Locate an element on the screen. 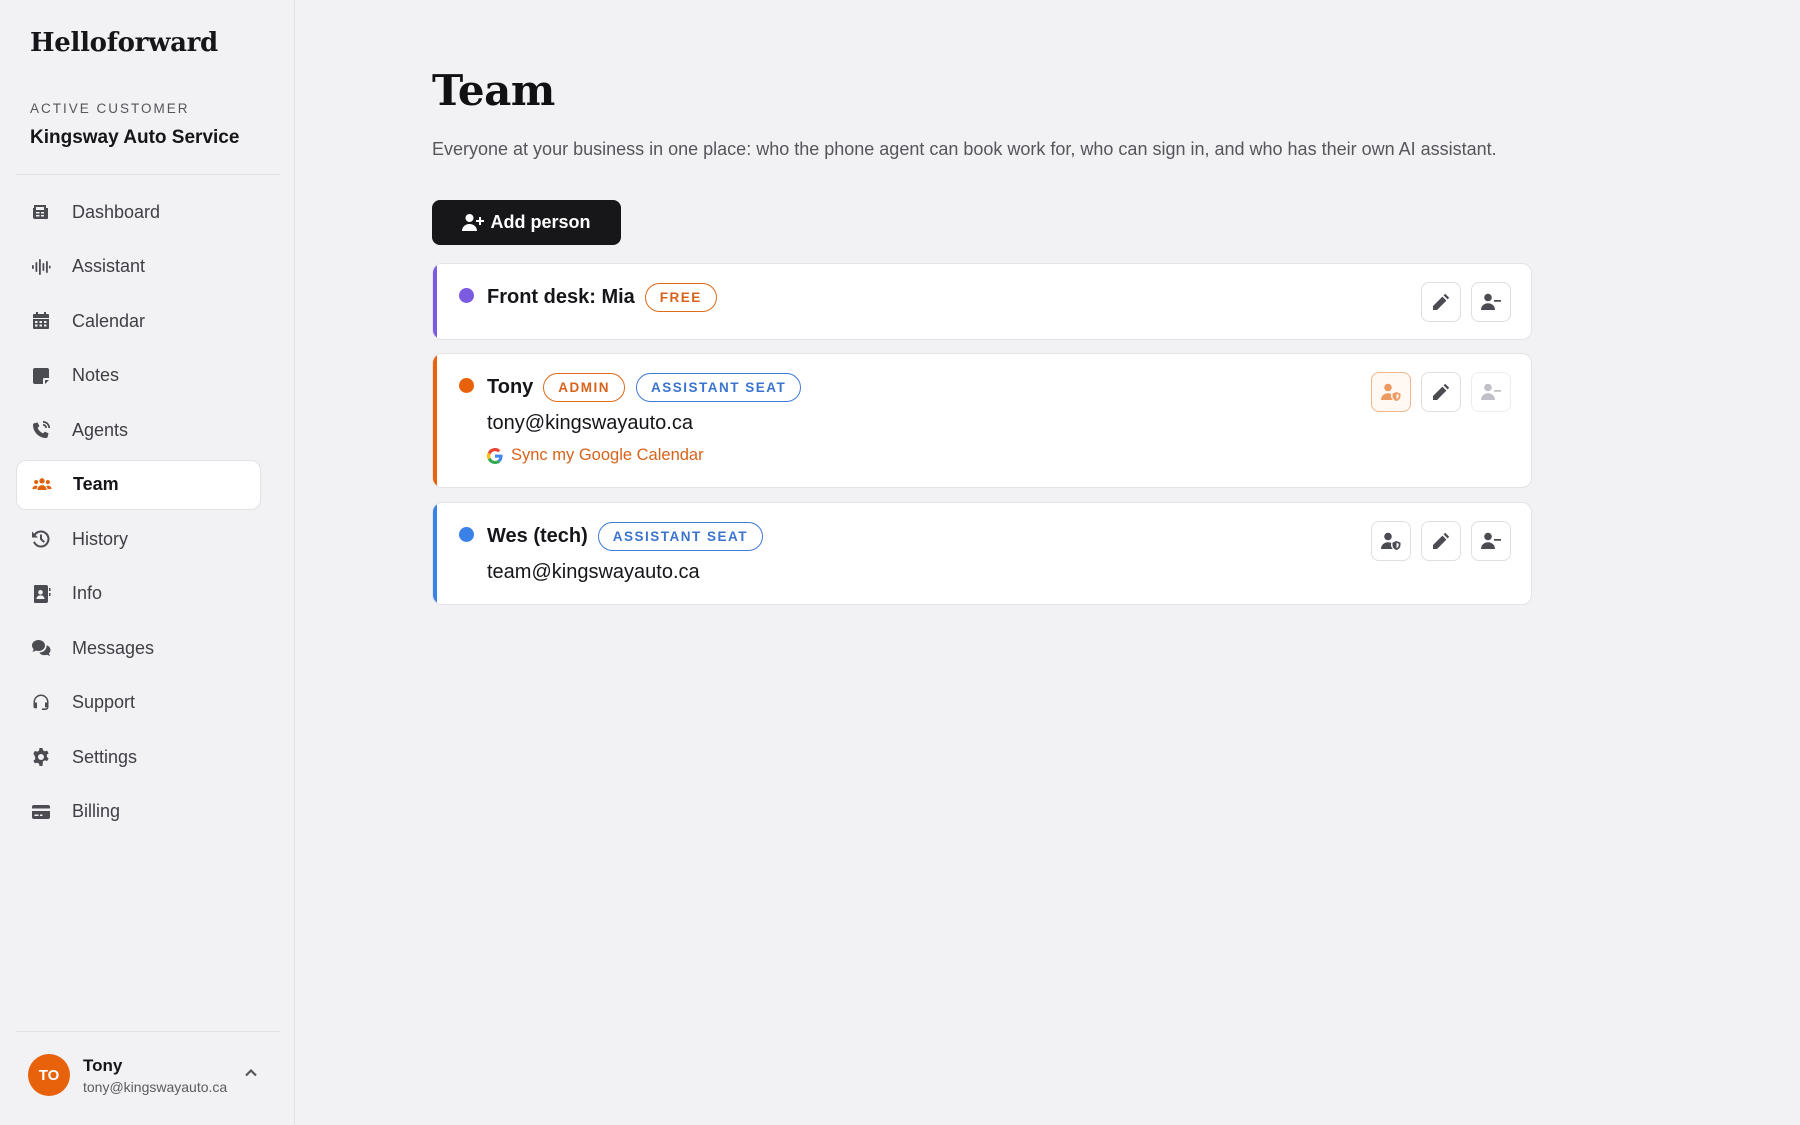 The width and height of the screenshot is (1800, 1125). user-plus-icon is located at coordinates (473, 222).